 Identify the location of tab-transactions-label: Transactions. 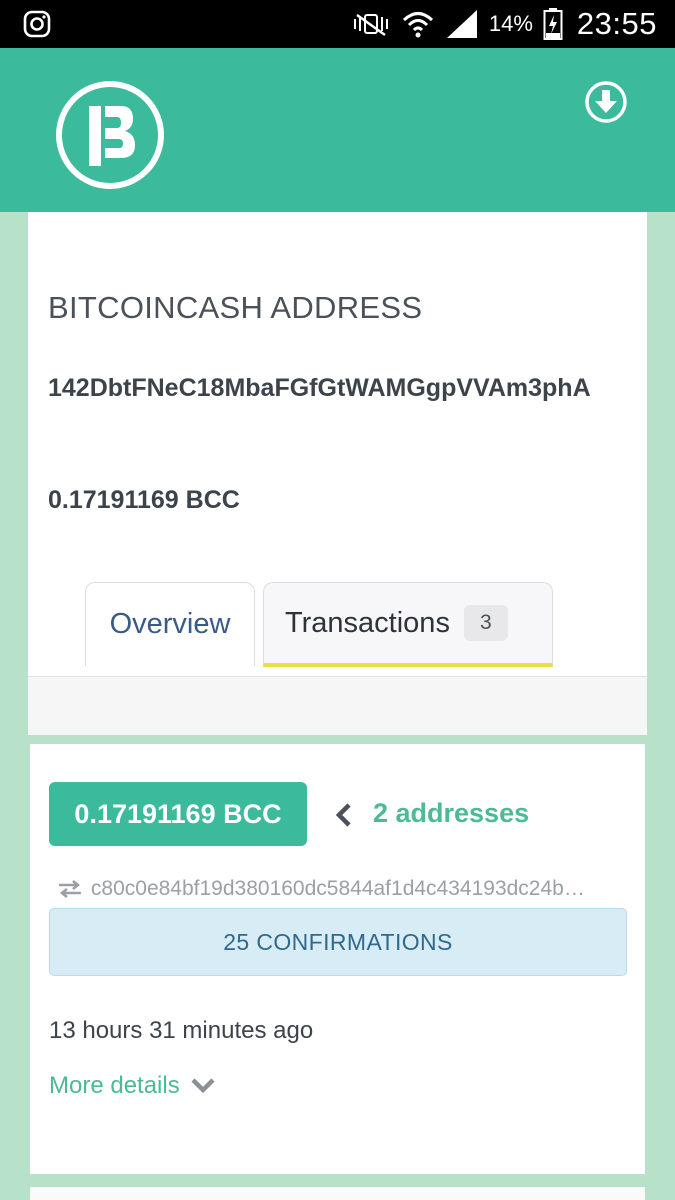
(367, 622).